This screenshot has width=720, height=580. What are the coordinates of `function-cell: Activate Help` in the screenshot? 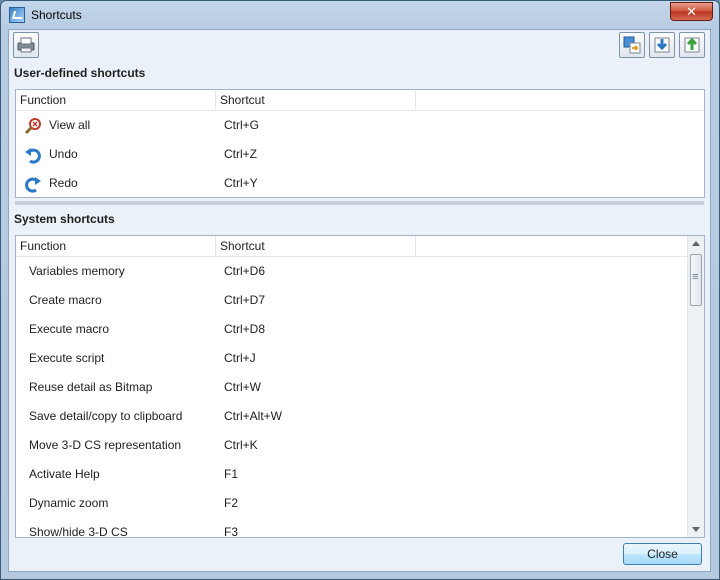 It's located at (64, 474).